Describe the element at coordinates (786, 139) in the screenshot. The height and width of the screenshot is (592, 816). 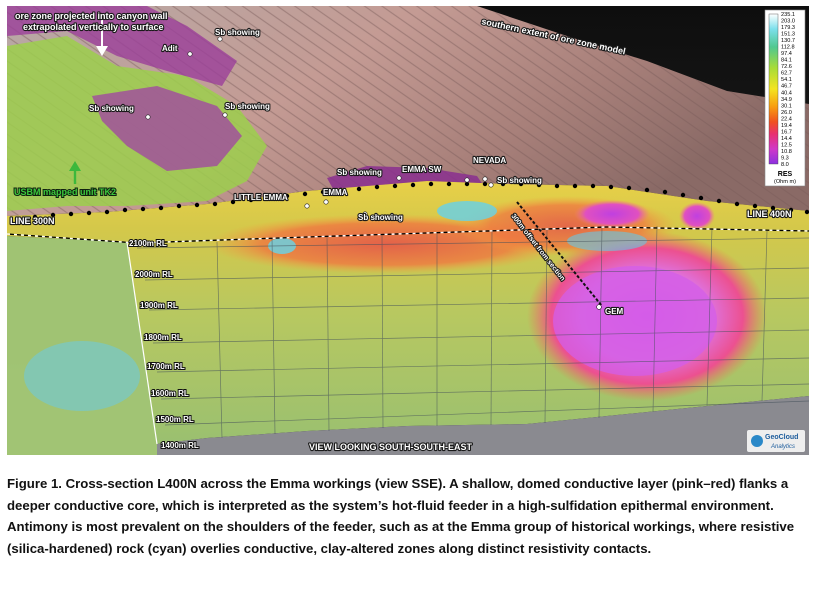
I see `legend-value: 14.4` at that location.